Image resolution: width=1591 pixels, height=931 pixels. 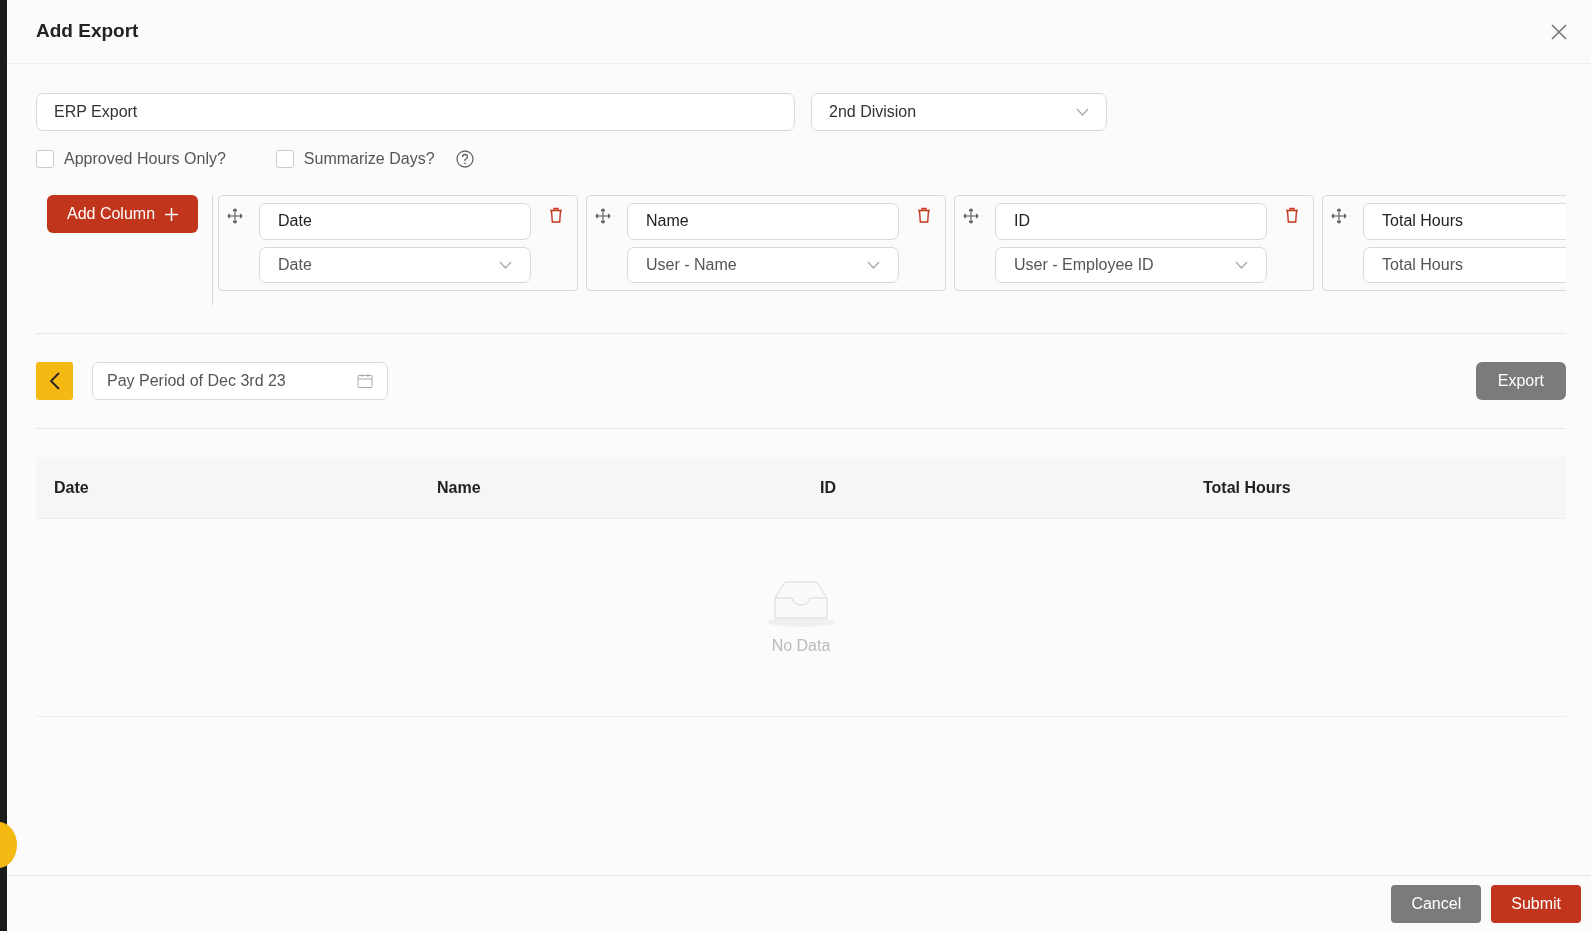 What do you see at coordinates (1131, 264) in the screenshot?
I see `column-source-select: User - Employee ID` at bounding box center [1131, 264].